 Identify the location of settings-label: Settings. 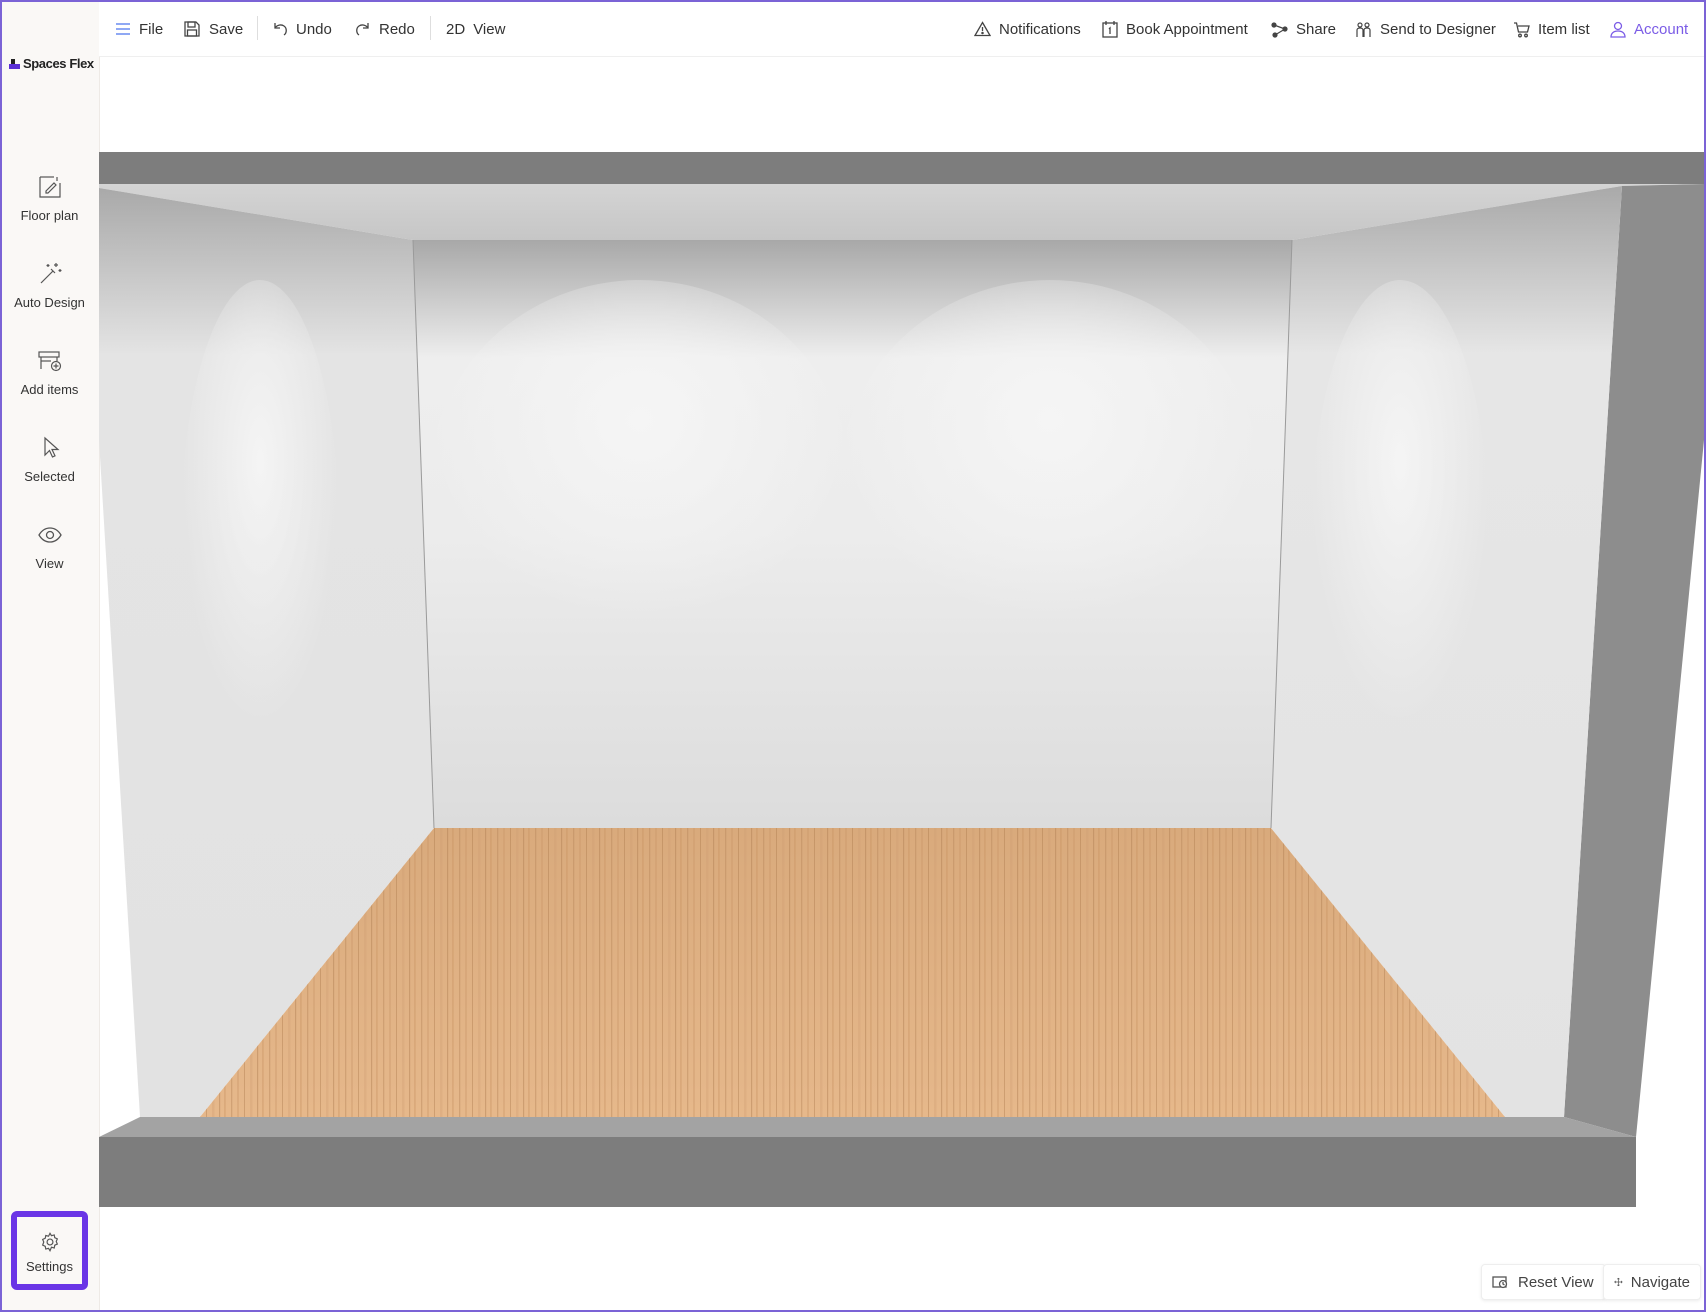
(49, 1266).